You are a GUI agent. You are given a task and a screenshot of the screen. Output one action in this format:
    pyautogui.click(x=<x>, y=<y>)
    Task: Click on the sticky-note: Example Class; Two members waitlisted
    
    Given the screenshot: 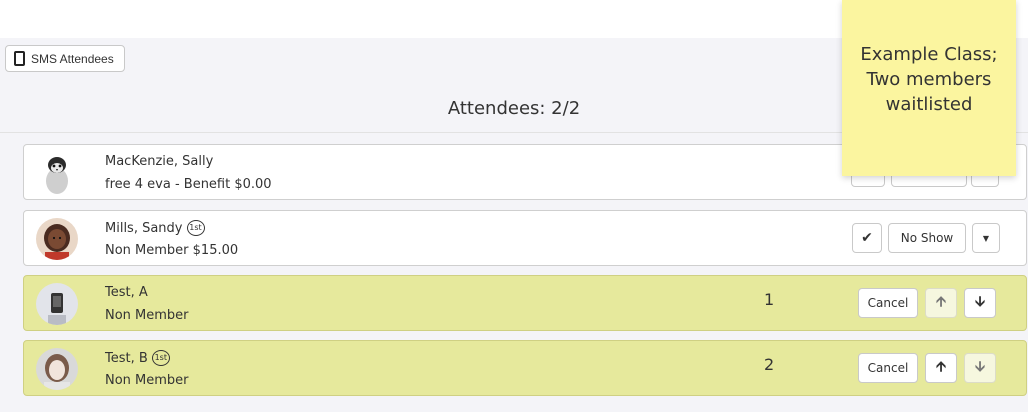 What is the action you would take?
    pyautogui.click(x=929, y=88)
    